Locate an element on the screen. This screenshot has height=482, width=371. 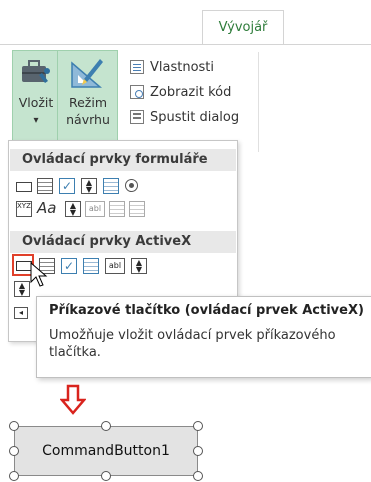
command-button-label: CommandButton1 is located at coordinates (106, 451).